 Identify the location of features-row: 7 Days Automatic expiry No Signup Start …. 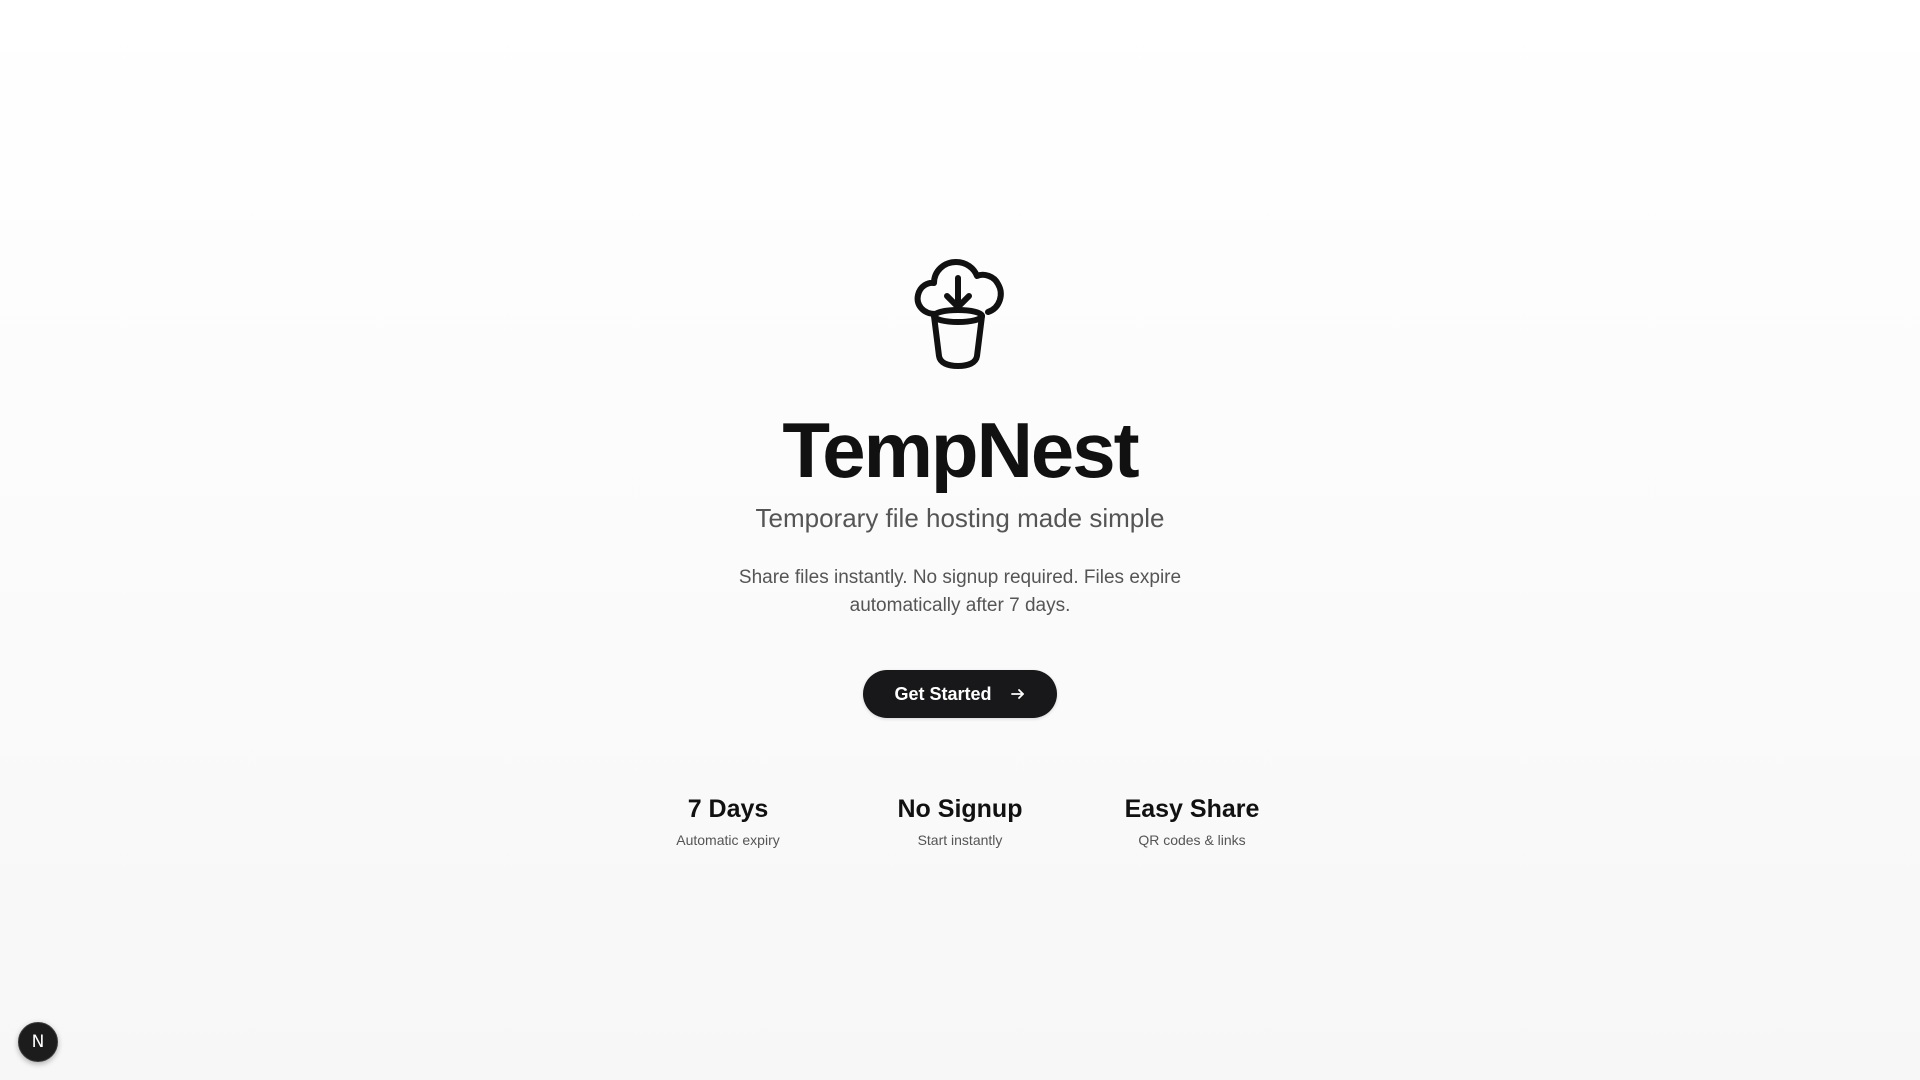
(960, 832).